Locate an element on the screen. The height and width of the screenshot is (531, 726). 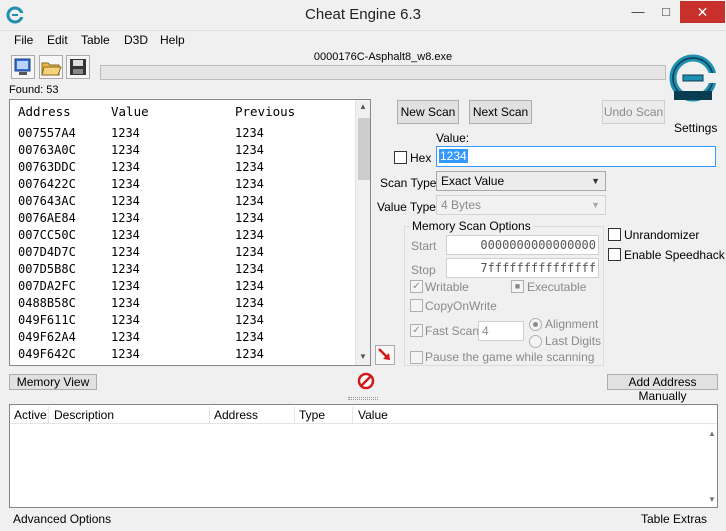
result-row: 0076AE84 1234 1234 is located at coordinates (188, 218).